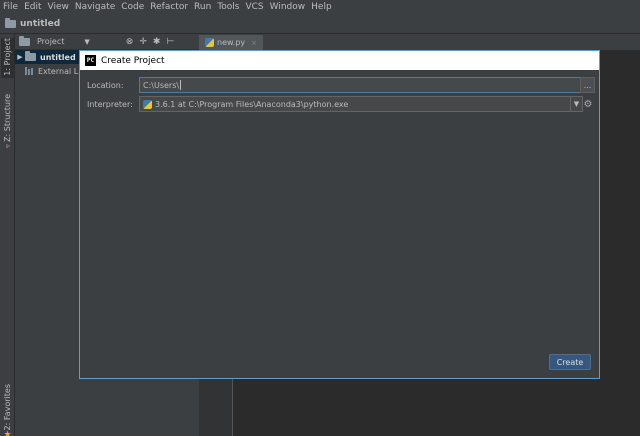 The width and height of the screenshot is (640, 436). Describe the element at coordinates (7, 433) in the screenshot. I see `star-icon: ★` at that location.